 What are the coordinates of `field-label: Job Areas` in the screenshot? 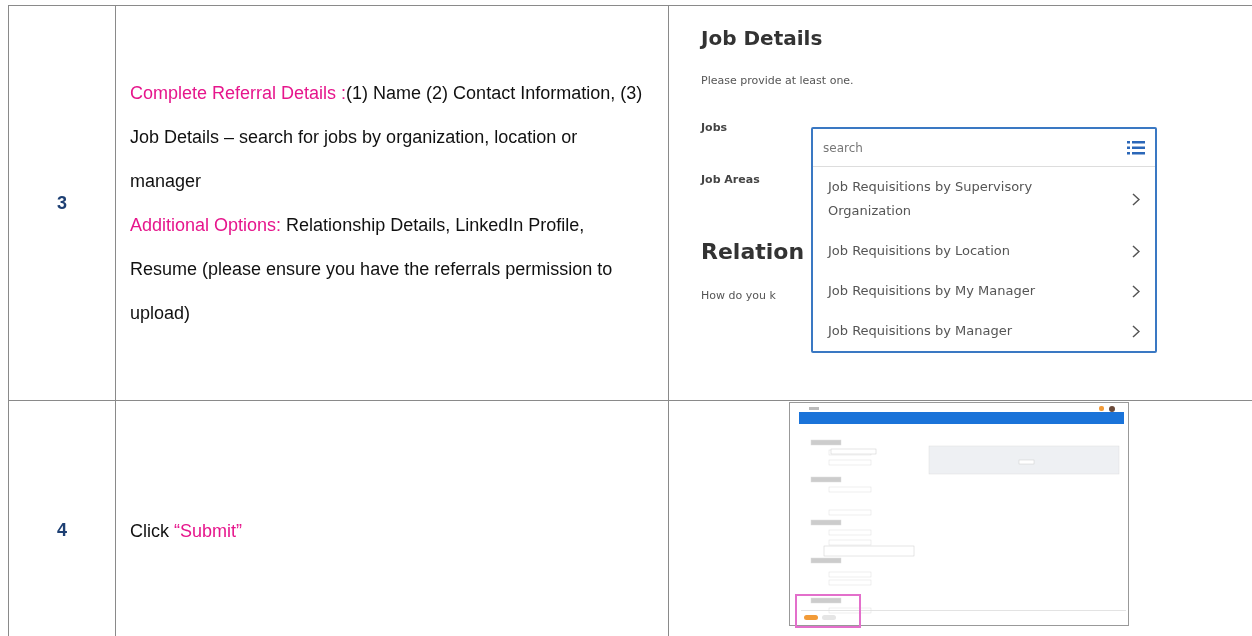 It's located at (730, 180).